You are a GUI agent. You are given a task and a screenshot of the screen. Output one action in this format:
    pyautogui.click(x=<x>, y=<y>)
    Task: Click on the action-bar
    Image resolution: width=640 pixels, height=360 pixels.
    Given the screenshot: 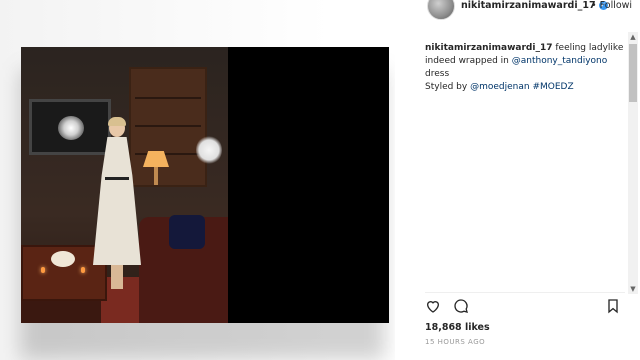 What is the action you would take?
    pyautogui.click(x=522, y=307)
    